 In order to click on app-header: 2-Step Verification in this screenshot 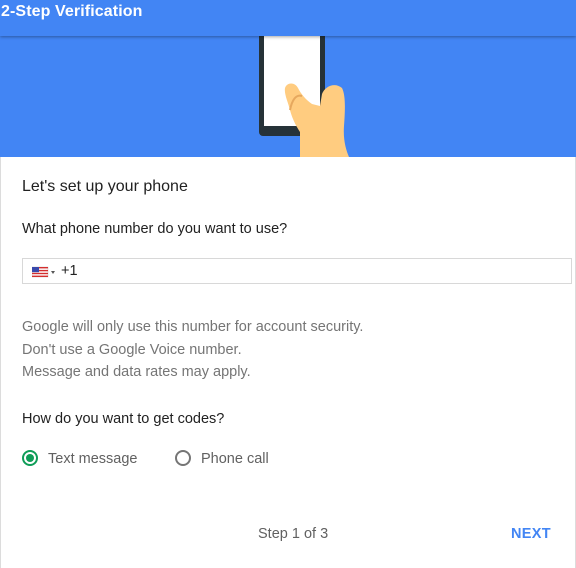, I will do `click(288, 18)`.